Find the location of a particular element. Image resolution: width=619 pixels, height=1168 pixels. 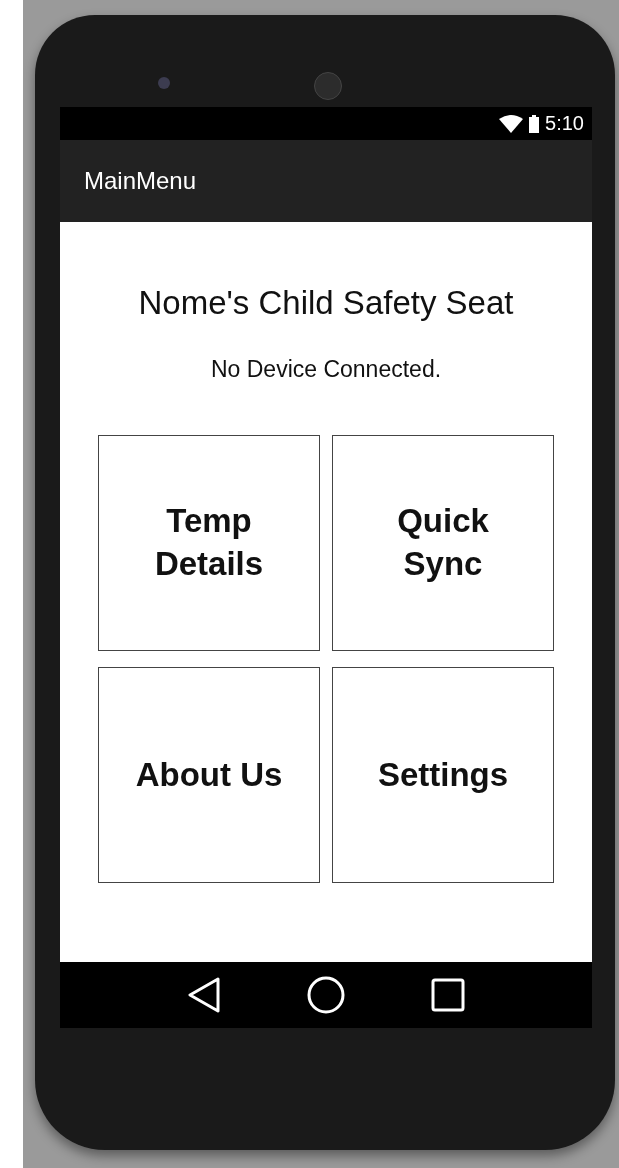

speaker-icon is located at coordinates (328, 86).